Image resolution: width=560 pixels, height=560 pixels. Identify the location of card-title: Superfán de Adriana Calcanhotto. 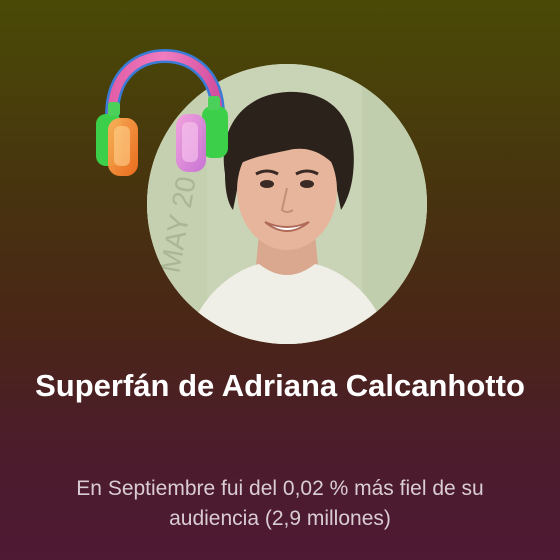
(280, 385).